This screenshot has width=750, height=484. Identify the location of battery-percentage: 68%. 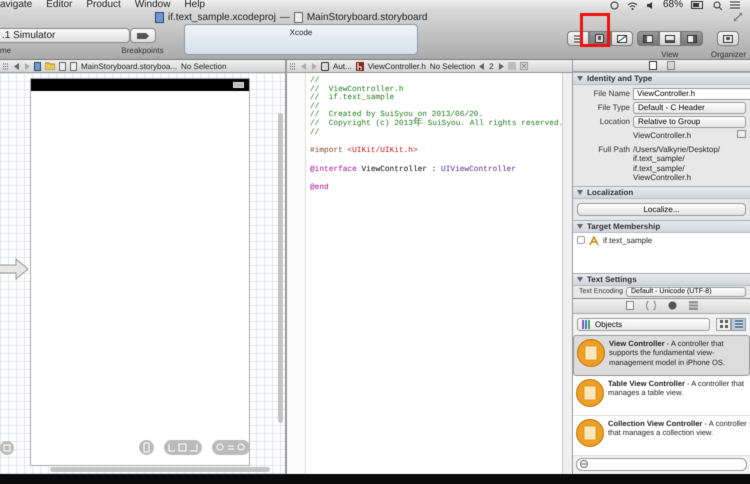
(672, 5).